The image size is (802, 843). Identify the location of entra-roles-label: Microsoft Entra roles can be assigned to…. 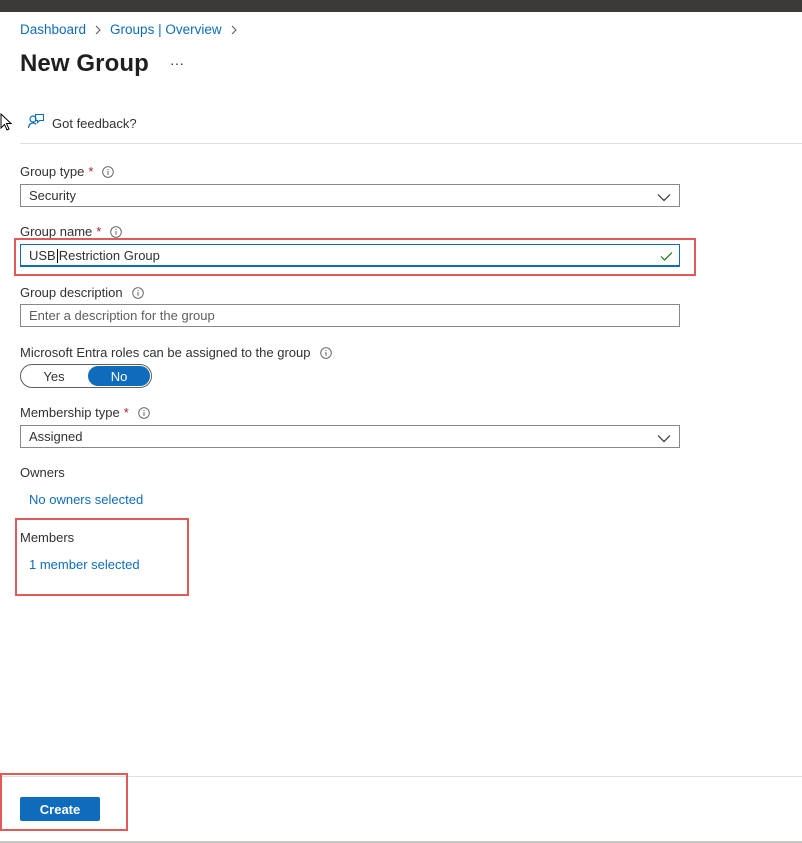
(176, 352).